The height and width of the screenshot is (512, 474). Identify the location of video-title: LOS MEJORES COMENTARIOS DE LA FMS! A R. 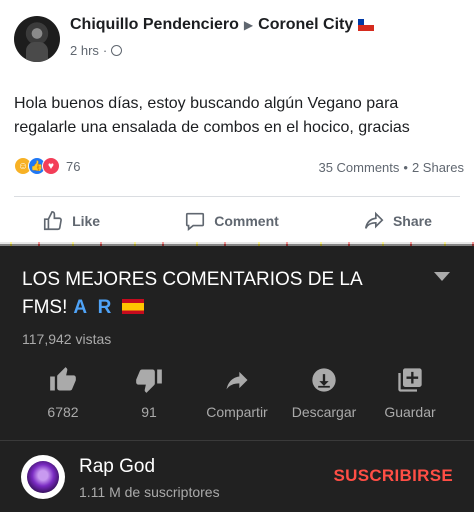
(222, 294).